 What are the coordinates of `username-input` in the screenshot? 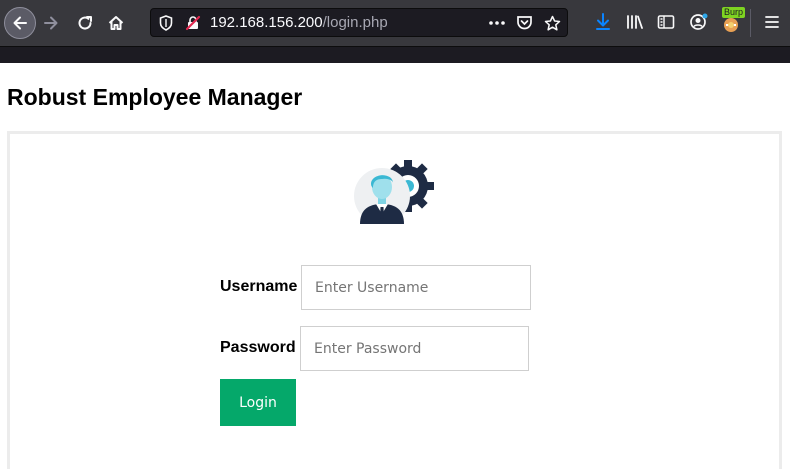 It's located at (416, 287).